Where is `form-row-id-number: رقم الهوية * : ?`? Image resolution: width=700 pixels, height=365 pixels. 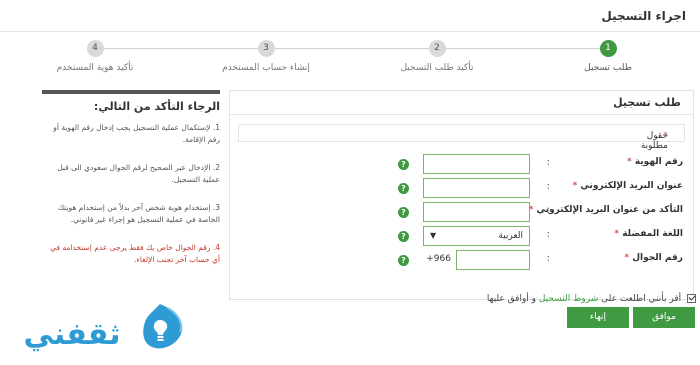 form-row-id-number: رقم الهوية * : ? is located at coordinates (461, 164).